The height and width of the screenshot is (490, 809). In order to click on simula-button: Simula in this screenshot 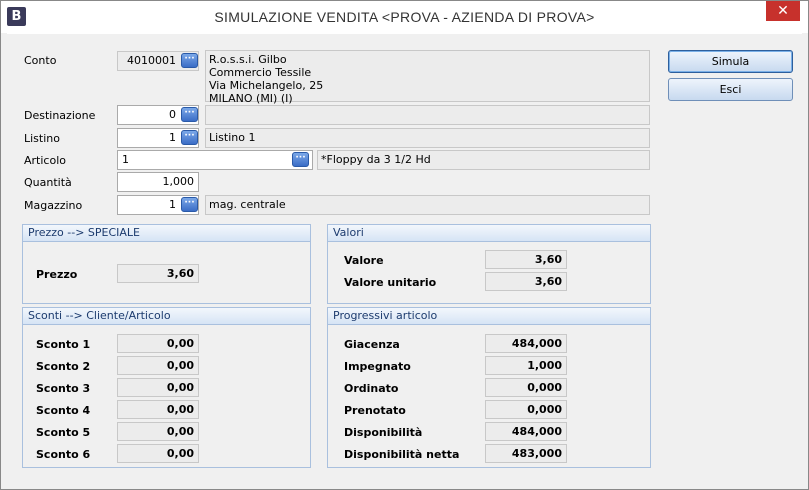, I will do `click(730, 61)`.